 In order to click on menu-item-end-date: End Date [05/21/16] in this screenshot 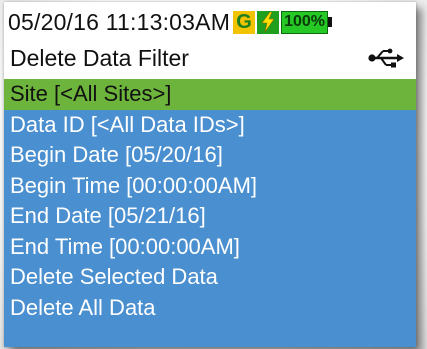, I will do `click(210, 216)`.